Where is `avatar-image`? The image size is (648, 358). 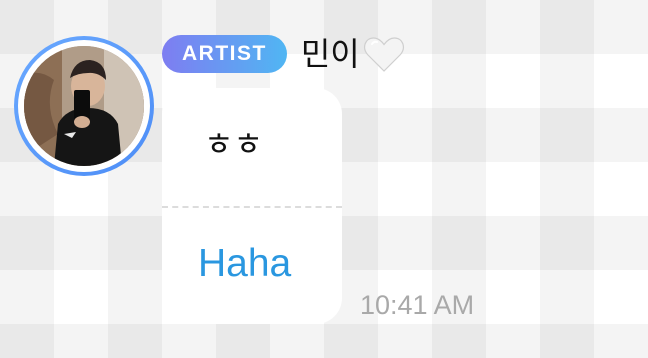 avatar-image is located at coordinates (84, 106).